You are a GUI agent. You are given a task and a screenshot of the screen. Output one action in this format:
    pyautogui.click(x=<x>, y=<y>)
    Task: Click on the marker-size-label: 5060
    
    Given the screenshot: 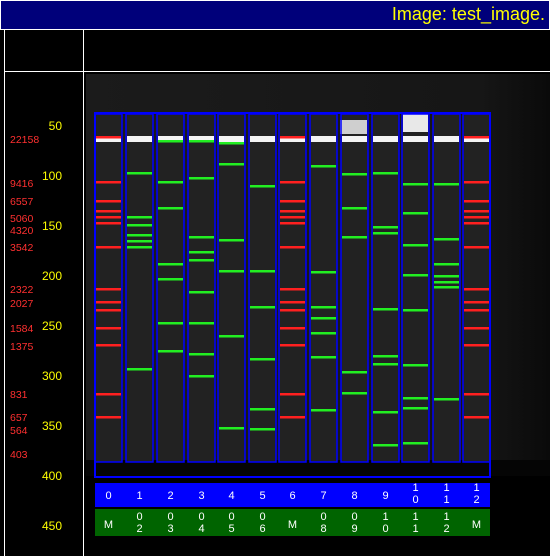 What is the action you would take?
    pyautogui.click(x=22, y=219)
    